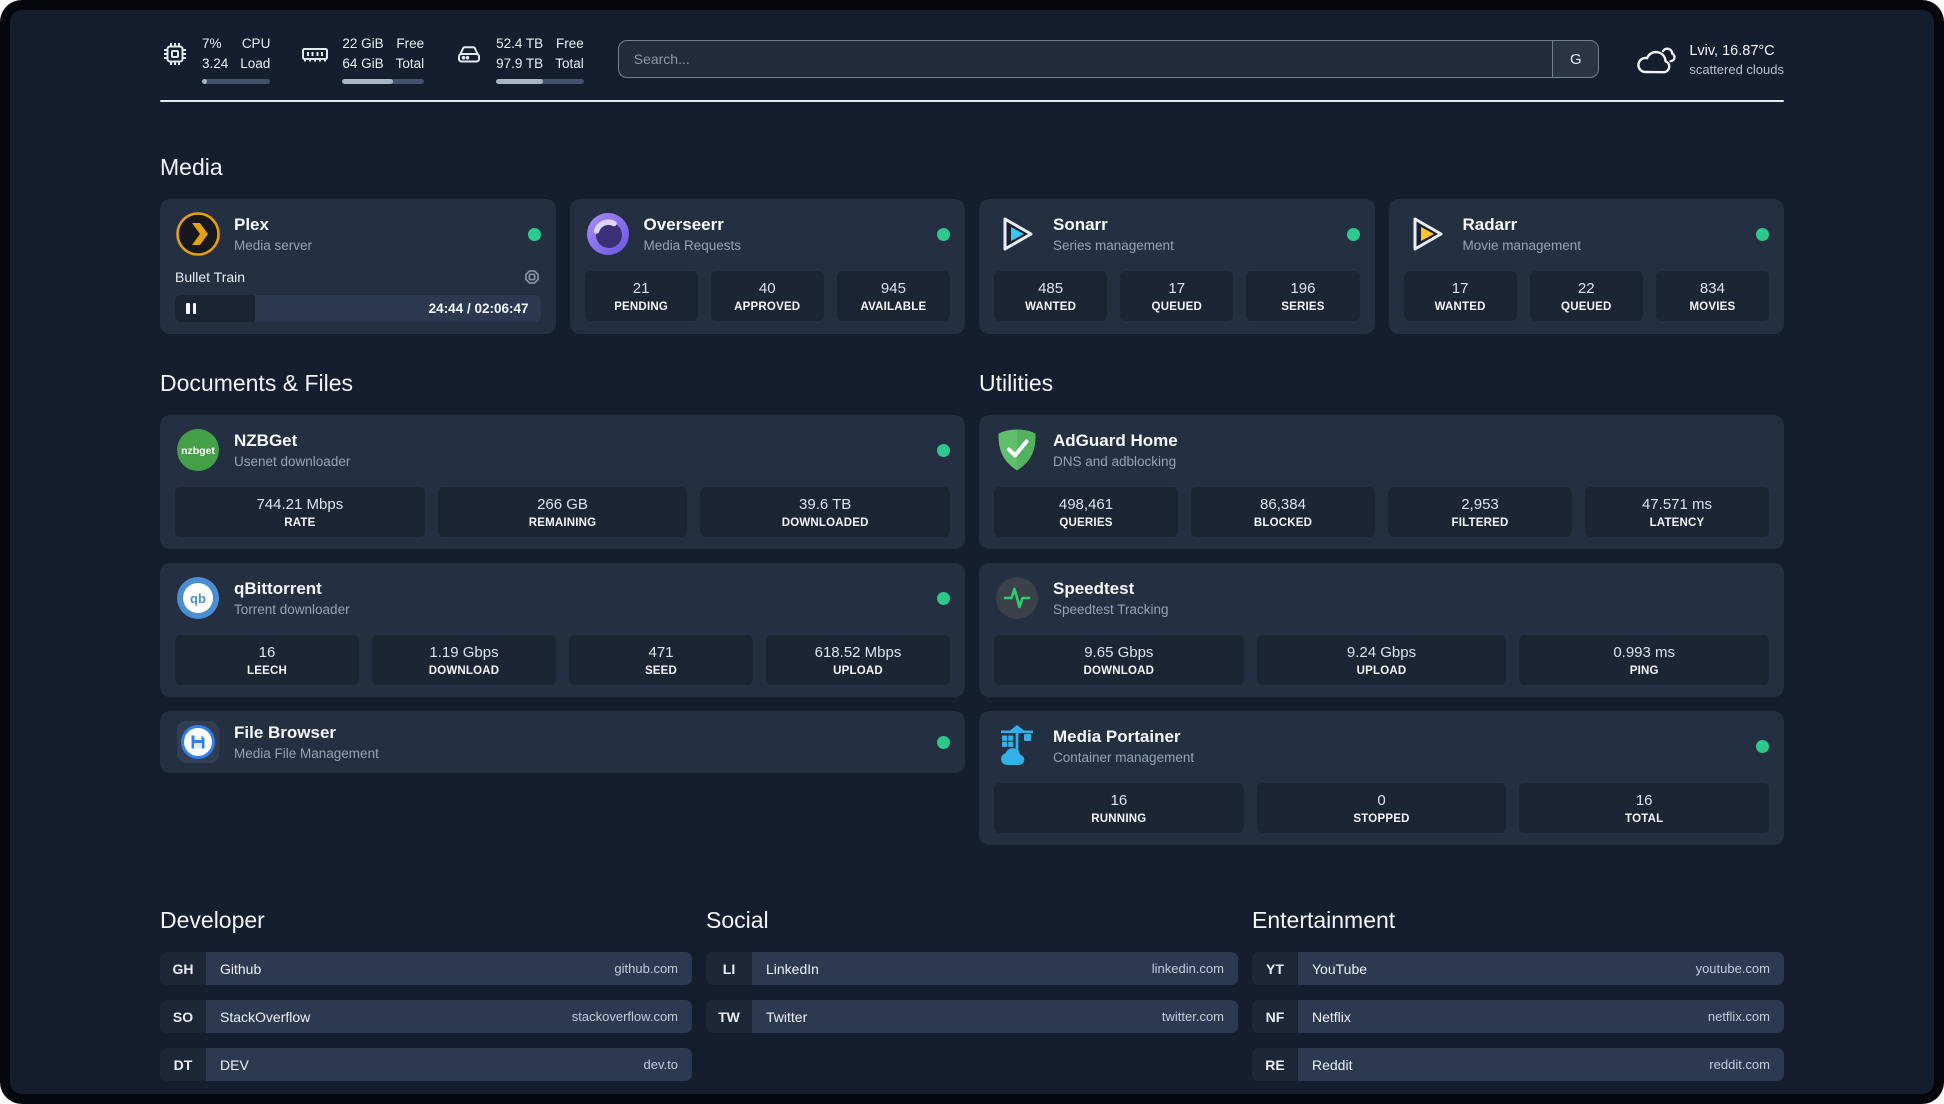 The image size is (1944, 1104). What do you see at coordinates (1490, 225) in the screenshot?
I see `app-title: Radarr` at bounding box center [1490, 225].